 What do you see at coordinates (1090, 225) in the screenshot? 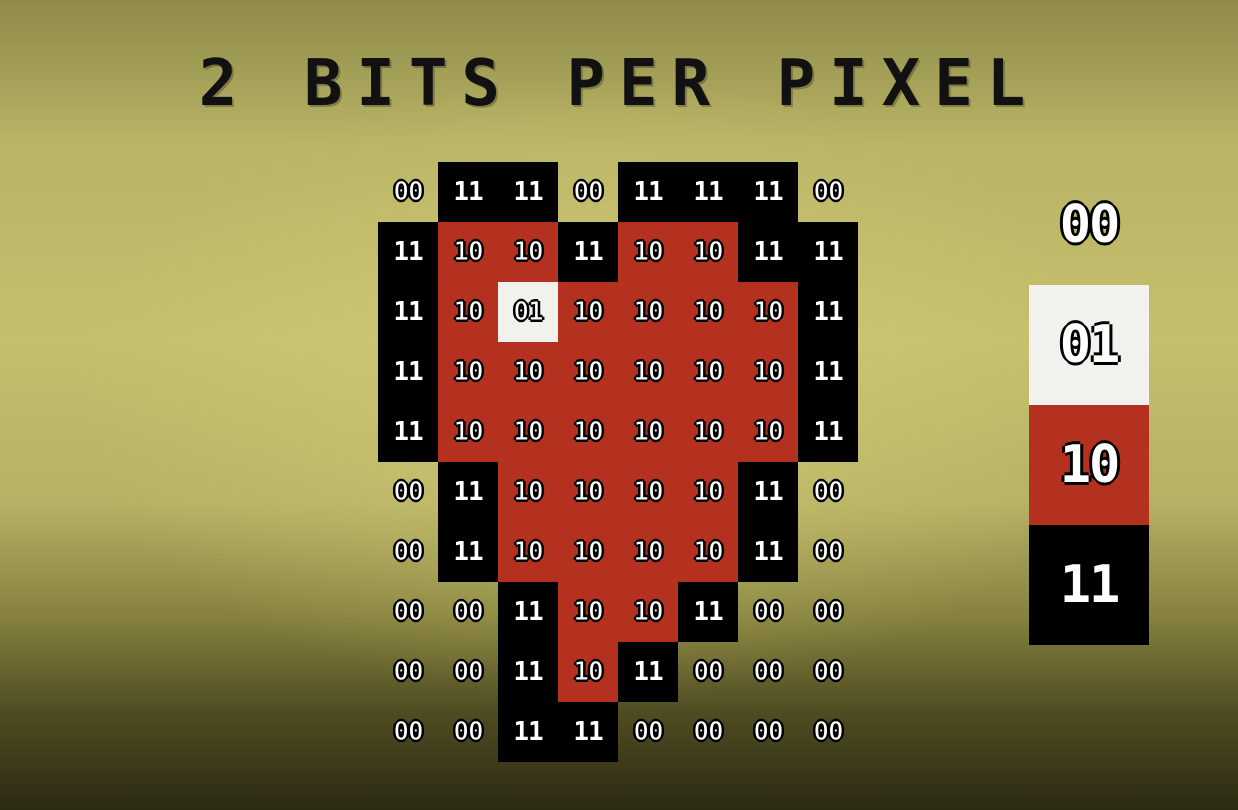
I see `legend-swatch-00: 00` at bounding box center [1090, 225].